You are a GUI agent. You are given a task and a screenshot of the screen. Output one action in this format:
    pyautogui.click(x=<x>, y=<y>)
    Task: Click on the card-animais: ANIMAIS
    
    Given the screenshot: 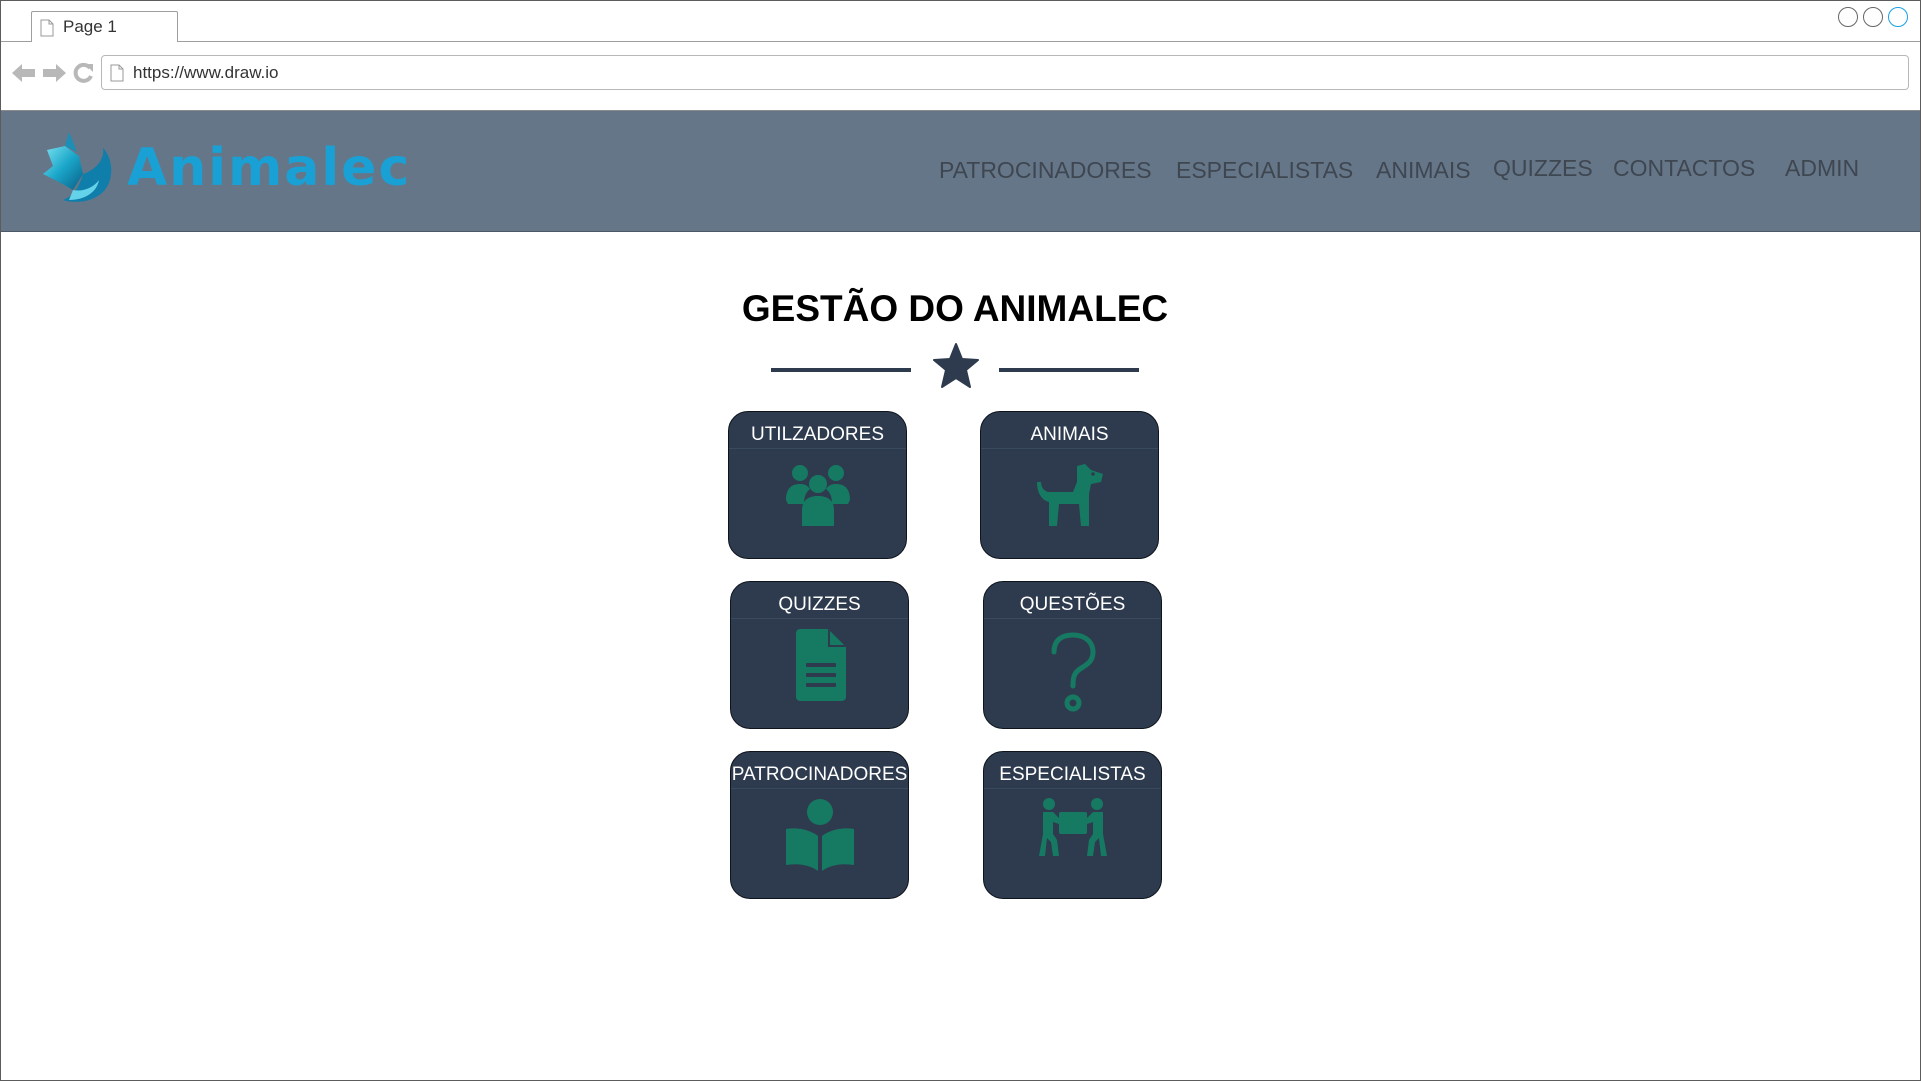 What is the action you would take?
    pyautogui.click(x=1069, y=485)
    